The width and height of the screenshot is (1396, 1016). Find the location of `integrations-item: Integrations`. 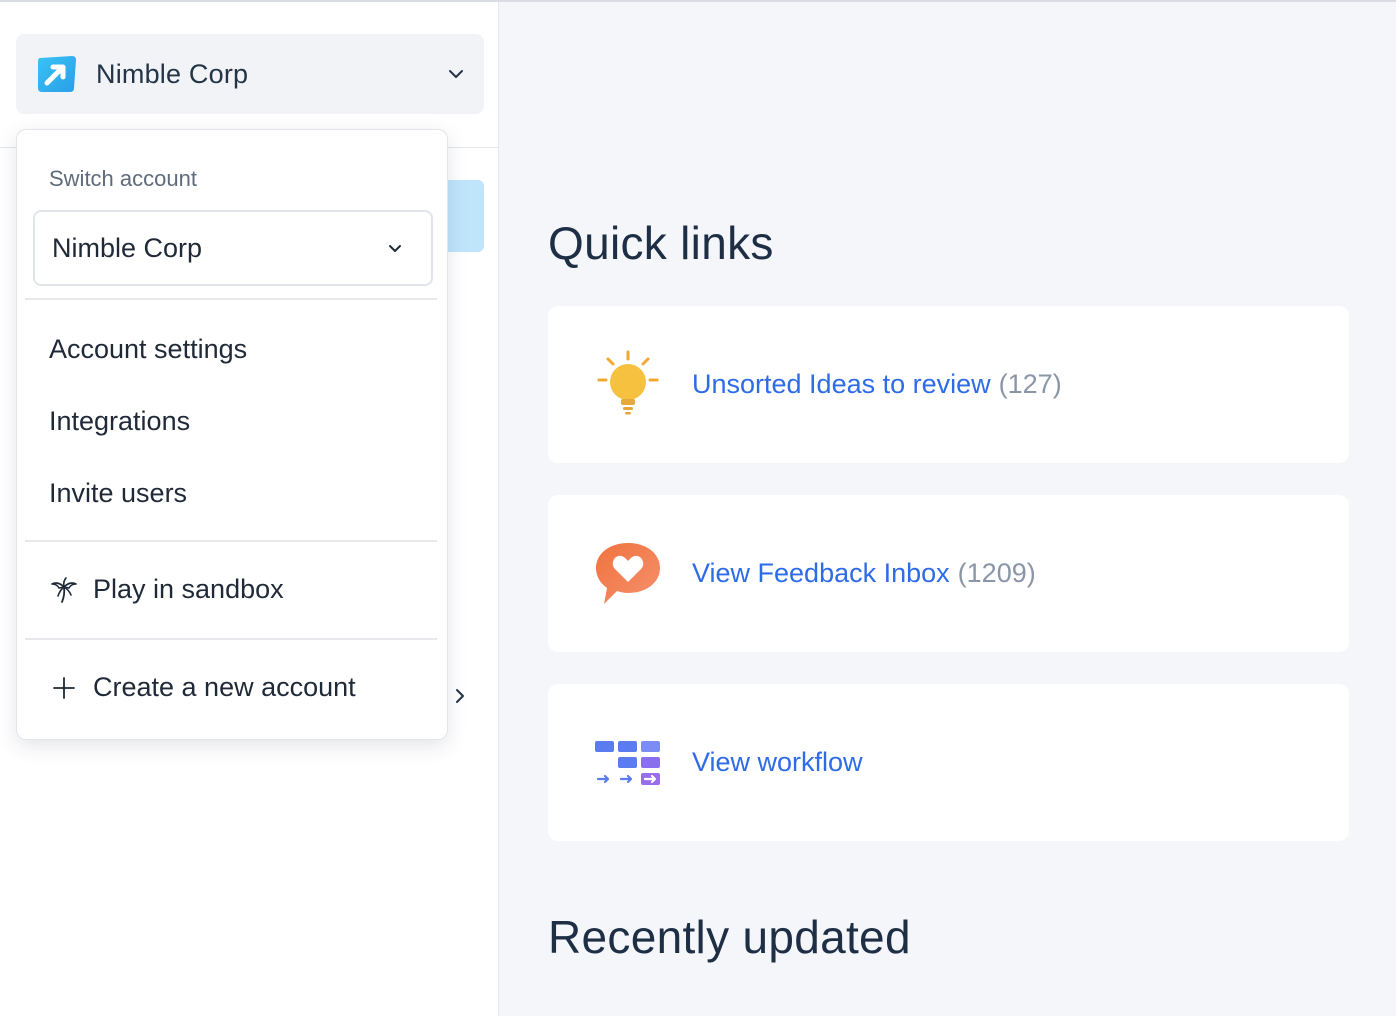

integrations-item: Integrations is located at coordinates (119, 421).